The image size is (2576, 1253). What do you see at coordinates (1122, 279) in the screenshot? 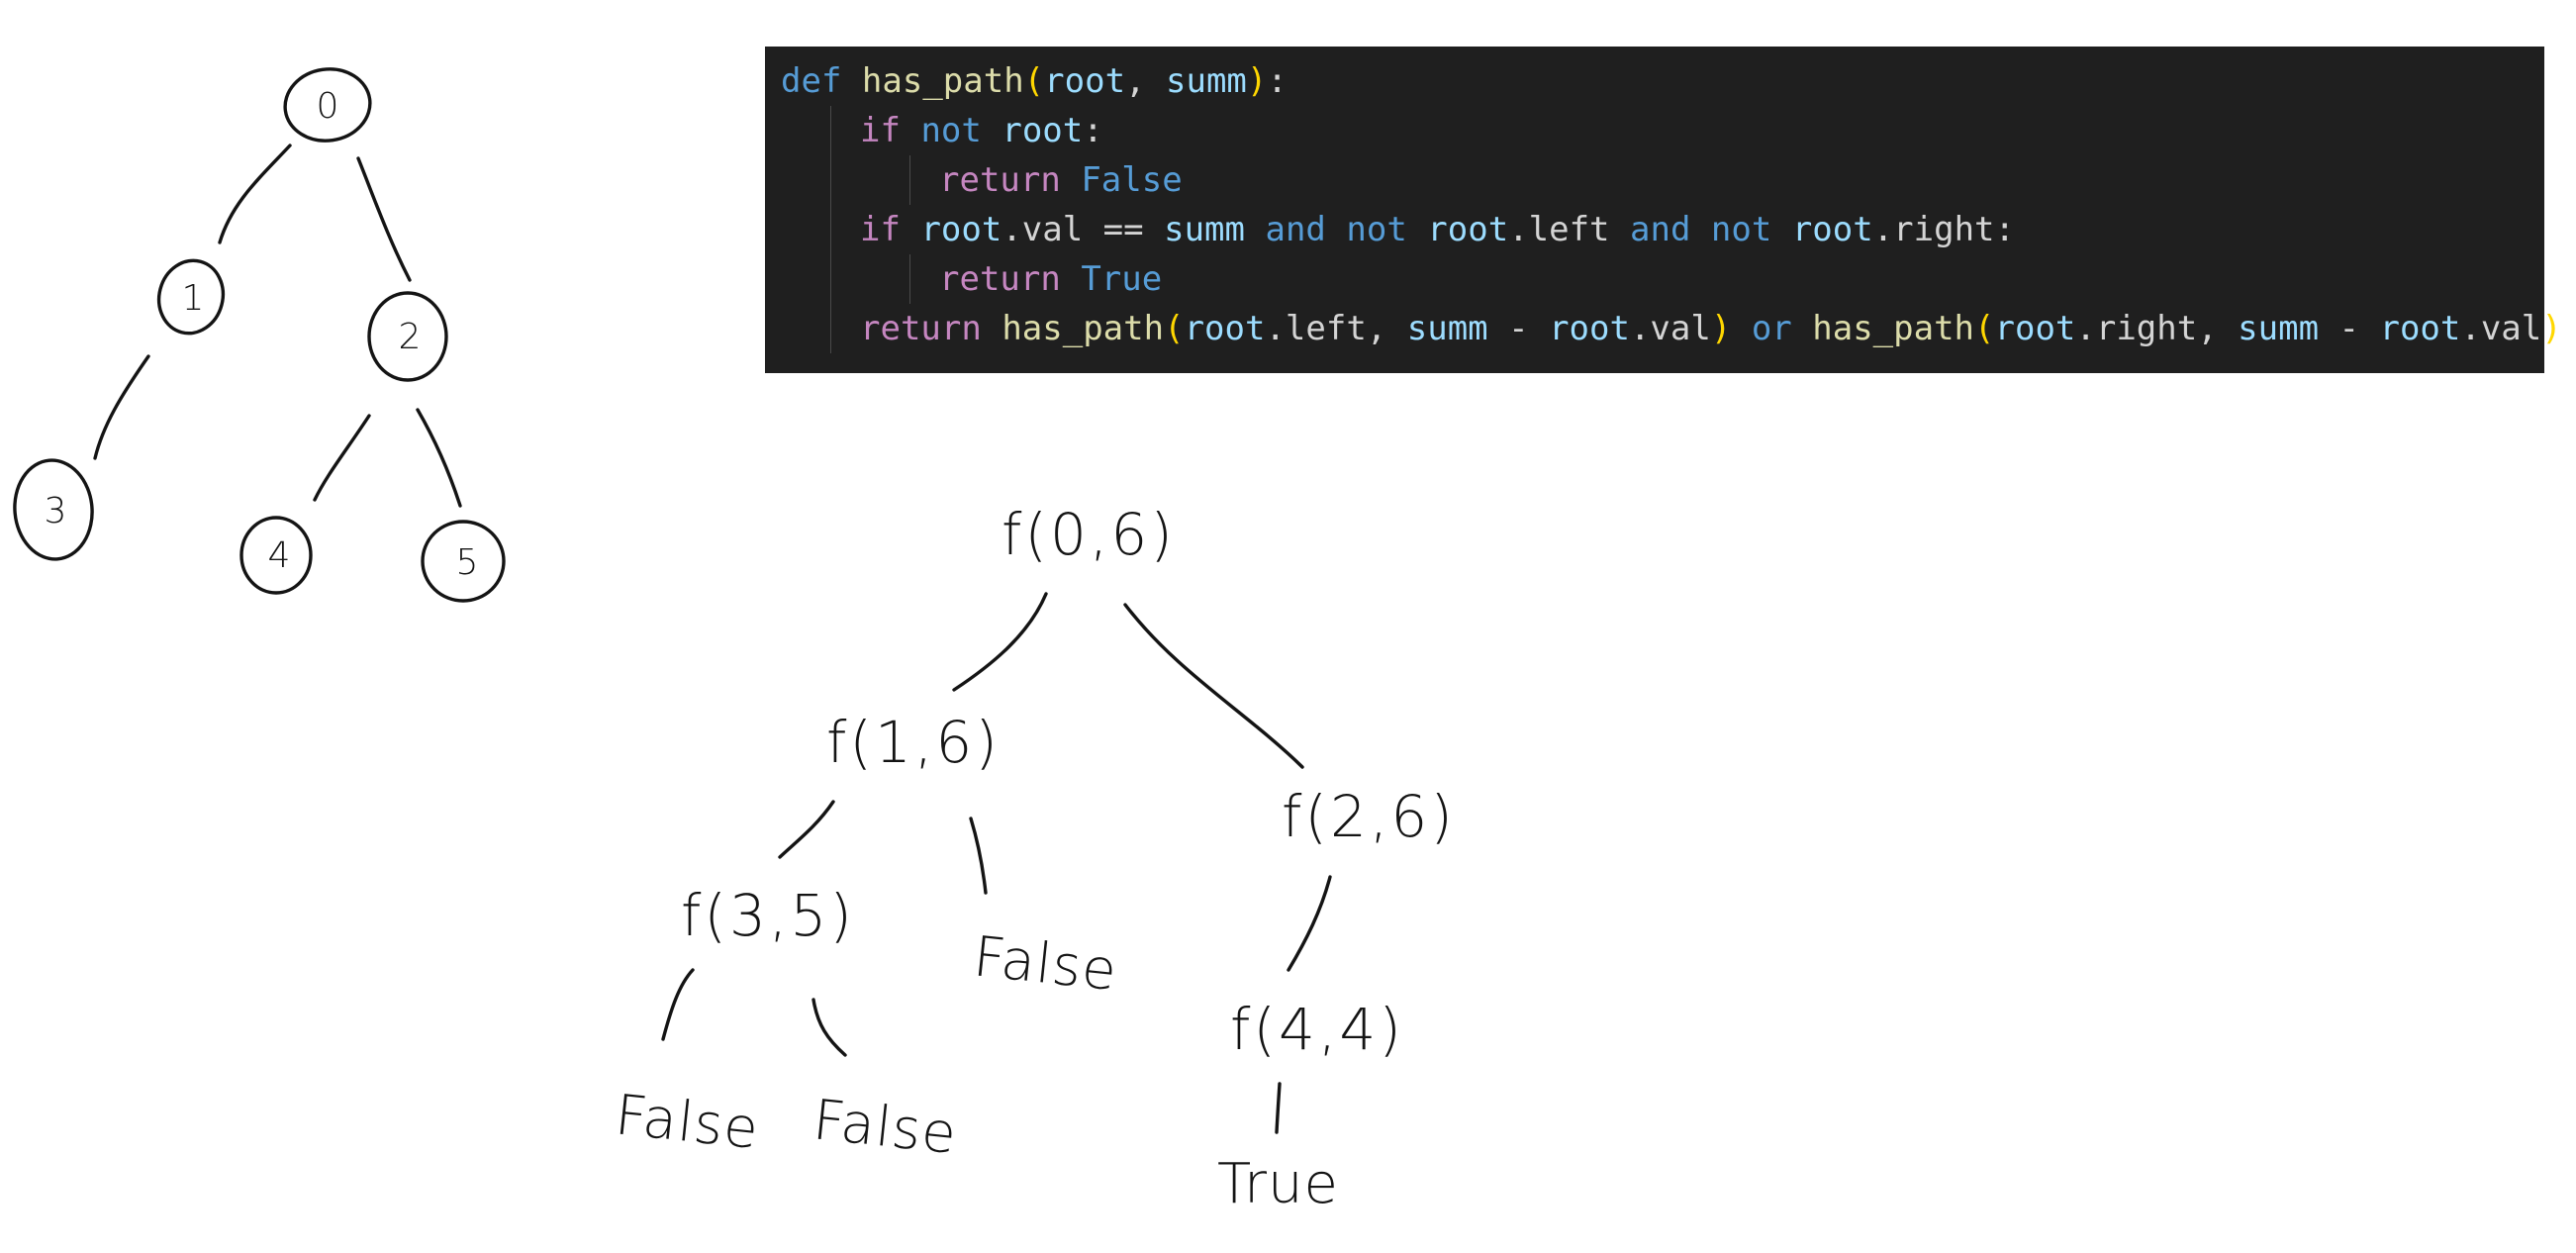
I see `code-token: True` at bounding box center [1122, 279].